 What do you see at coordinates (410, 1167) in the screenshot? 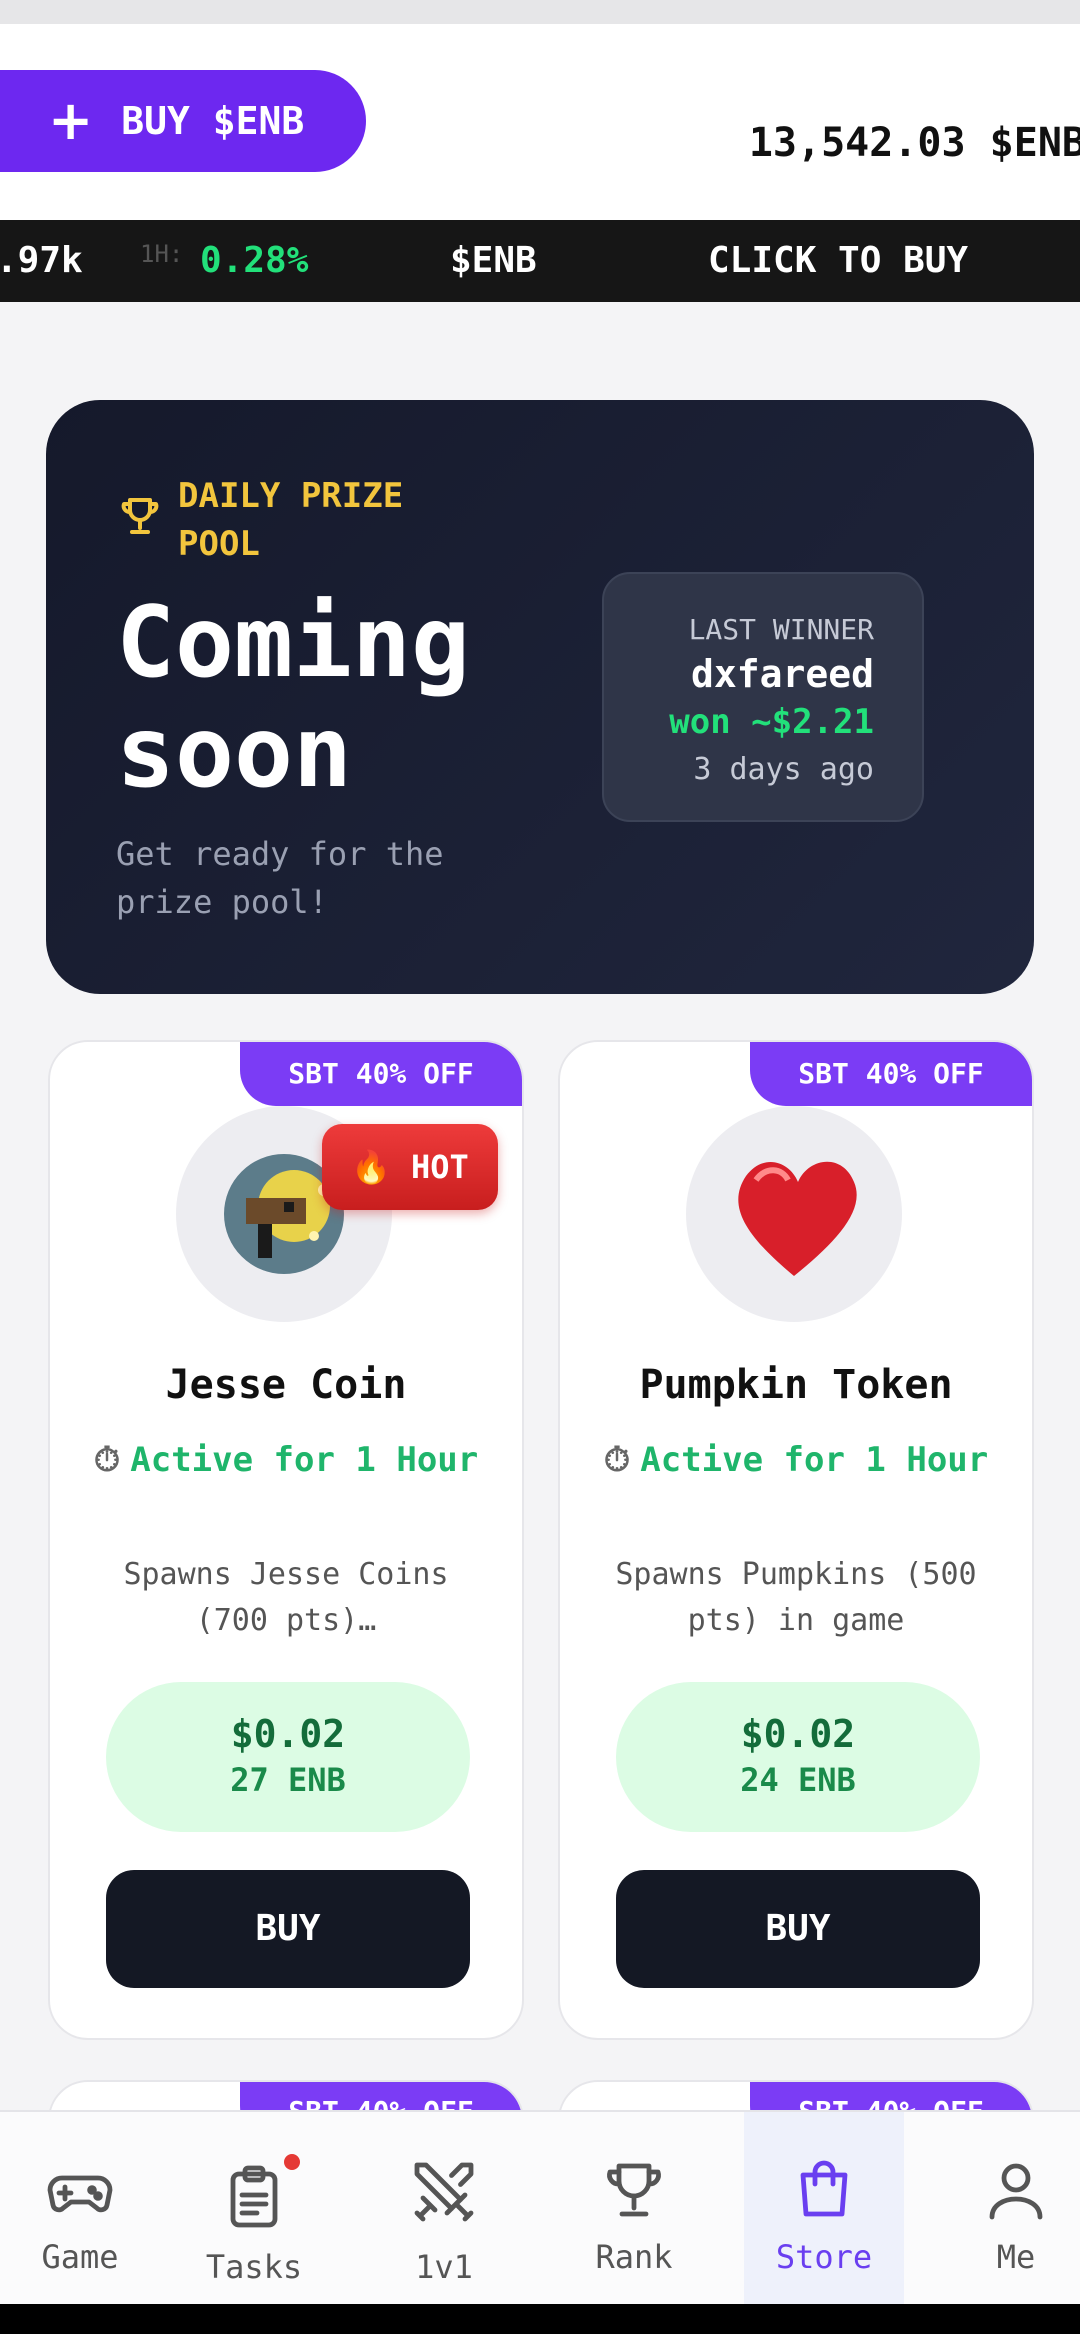
I see `hot-badge: 🔥 HOT` at bounding box center [410, 1167].